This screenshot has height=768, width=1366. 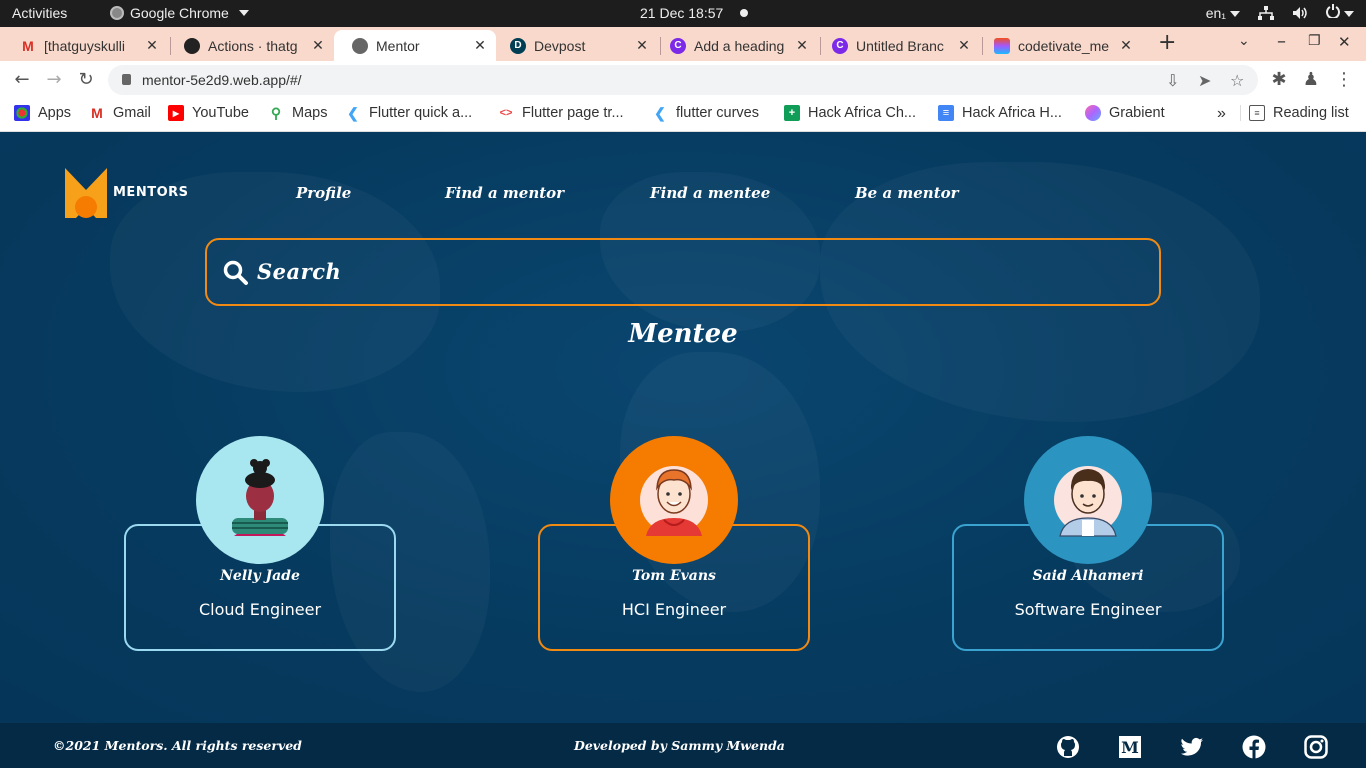 What do you see at coordinates (683, 334) in the screenshot?
I see `page-title: Mentee` at bounding box center [683, 334].